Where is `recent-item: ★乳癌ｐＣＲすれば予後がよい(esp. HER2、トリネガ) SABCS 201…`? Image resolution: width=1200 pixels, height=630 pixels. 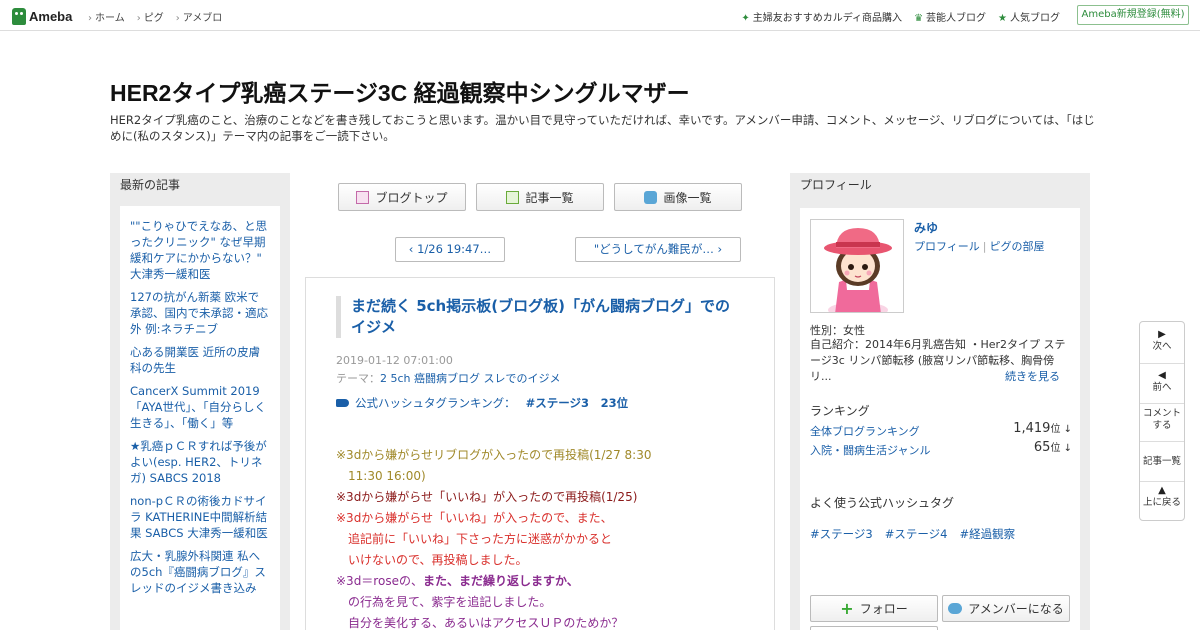 recent-item: ★乳癌ｐＣＲすれば予後がよい(esp. HER2、トリネガ) SABCS 201… is located at coordinates (200, 462).